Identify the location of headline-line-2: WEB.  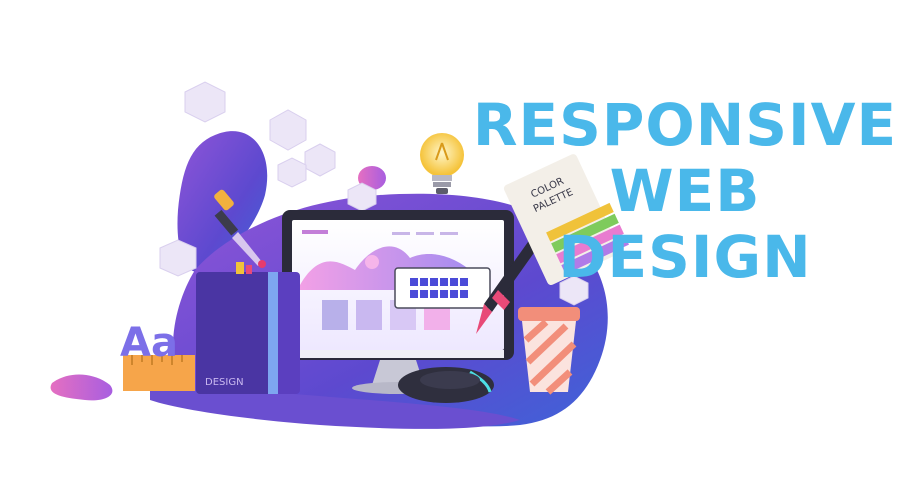
(685, 191).